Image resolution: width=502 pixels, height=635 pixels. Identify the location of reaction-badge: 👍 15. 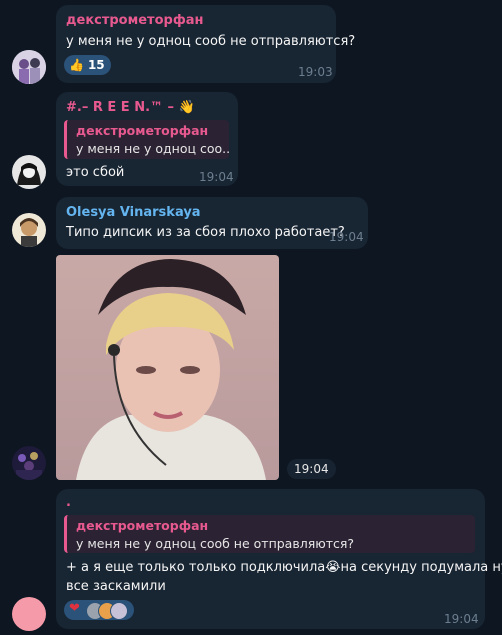
(87, 65).